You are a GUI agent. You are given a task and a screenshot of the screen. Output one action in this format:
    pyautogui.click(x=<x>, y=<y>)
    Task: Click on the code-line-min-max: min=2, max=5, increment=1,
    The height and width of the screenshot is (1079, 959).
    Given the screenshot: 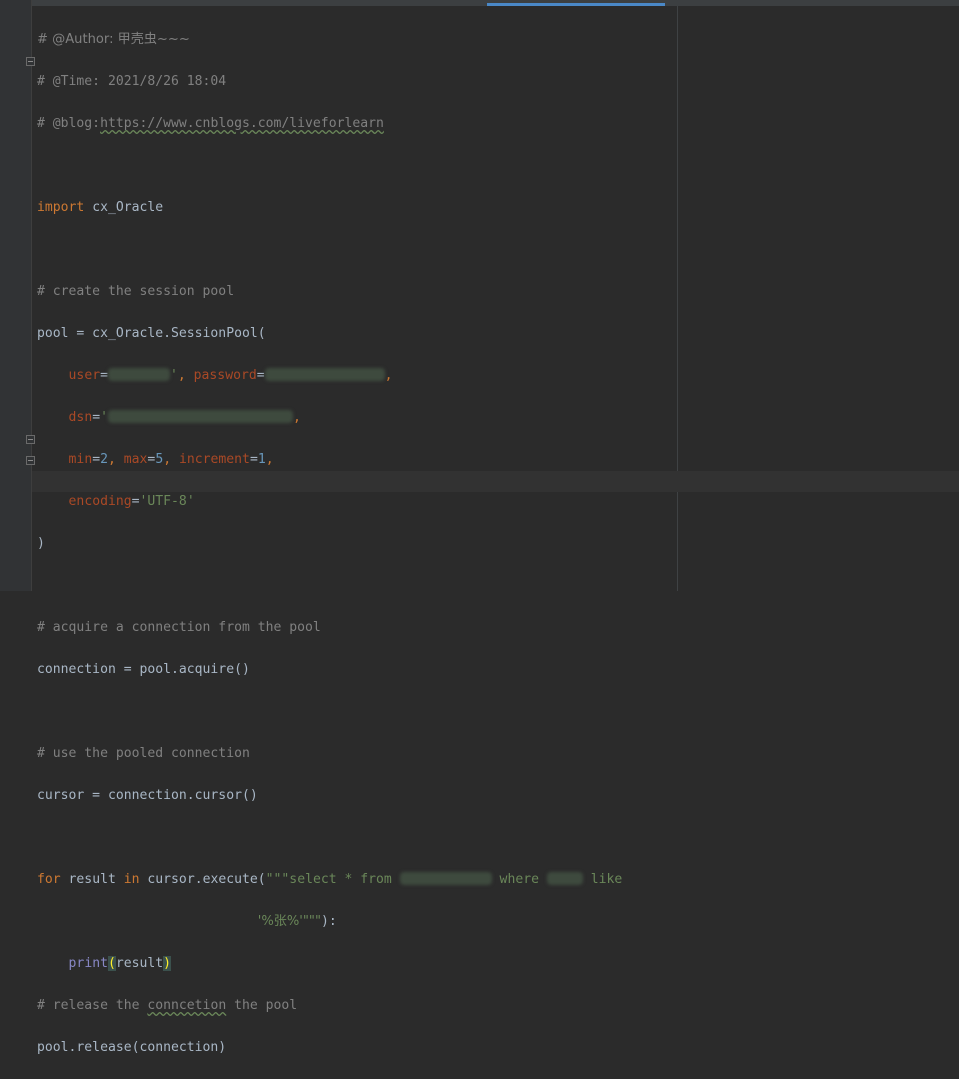 What is the action you would take?
    pyautogui.click(x=171, y=459)
    